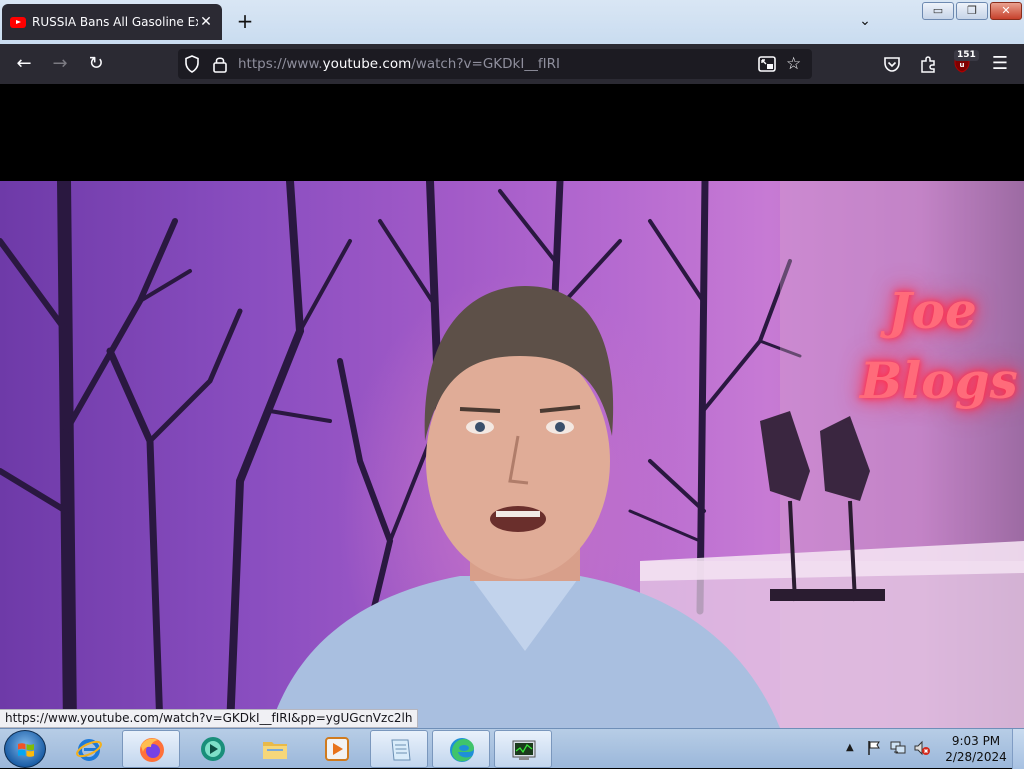  What do you see at coordinates (1000, 64) in the screenshot?
I see `menu-hamburger-icon: ☰` at bounding box center [1000, 64].